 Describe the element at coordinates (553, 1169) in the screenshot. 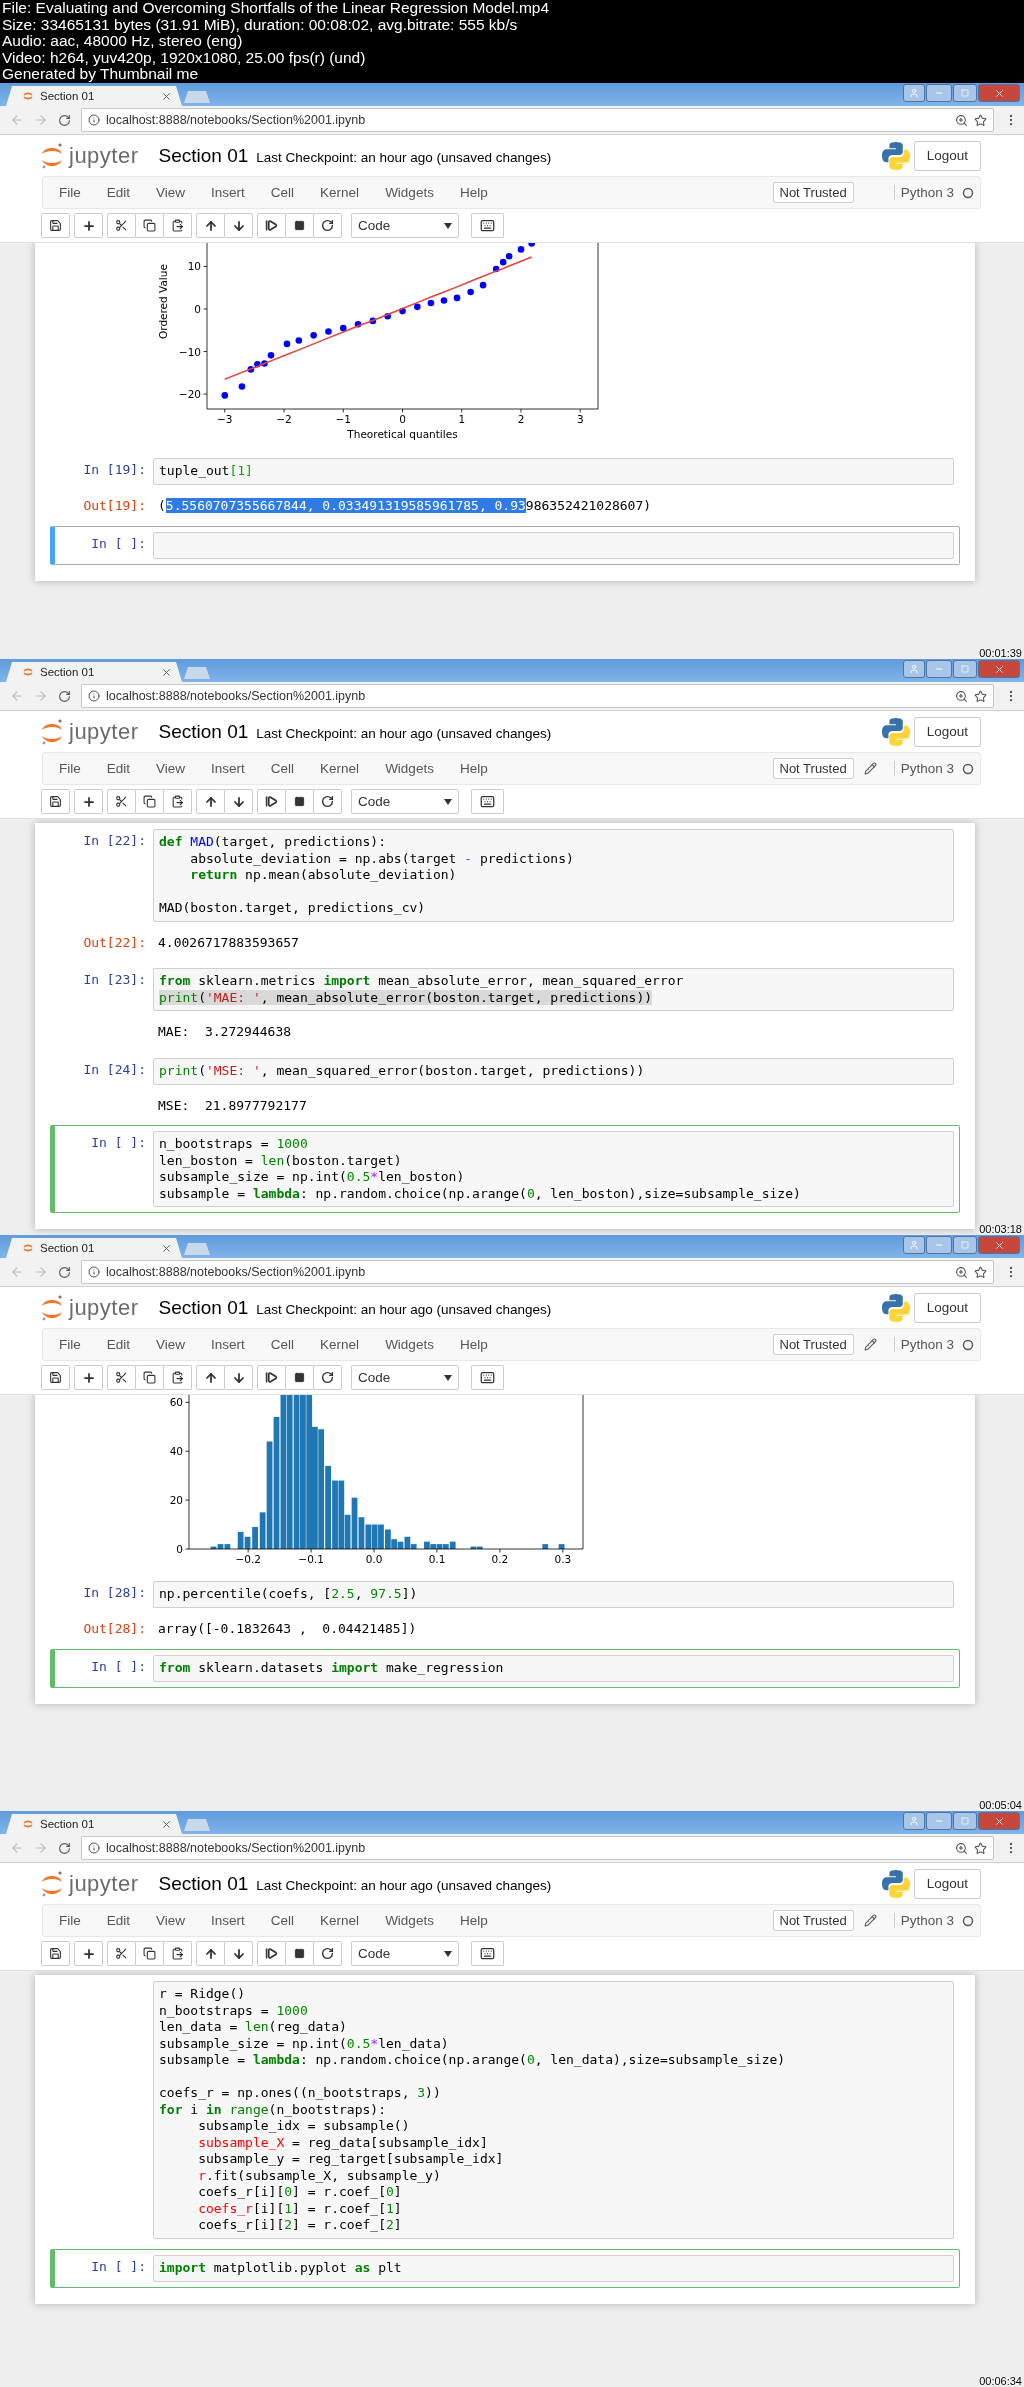

I see `code-input: n_bootstraps = 1000 len_boston = len(boston.target) subsample_size = np.int(0.5*len_boston) subsample = lambda: np.random.choice(np.arange(0, len_boston),size=subsample_size)` at that location.